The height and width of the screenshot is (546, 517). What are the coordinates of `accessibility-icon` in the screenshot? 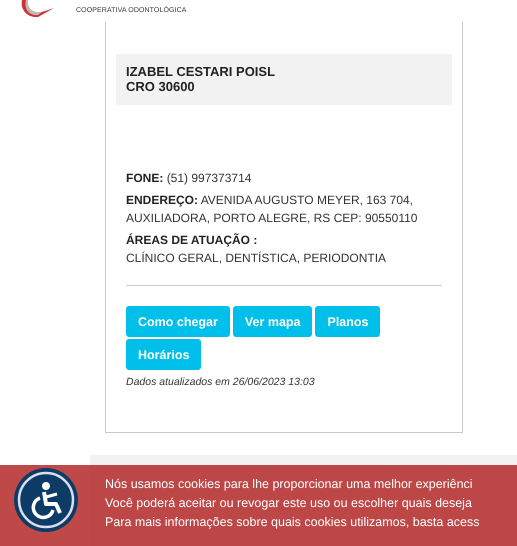 It's located at (46, 500).